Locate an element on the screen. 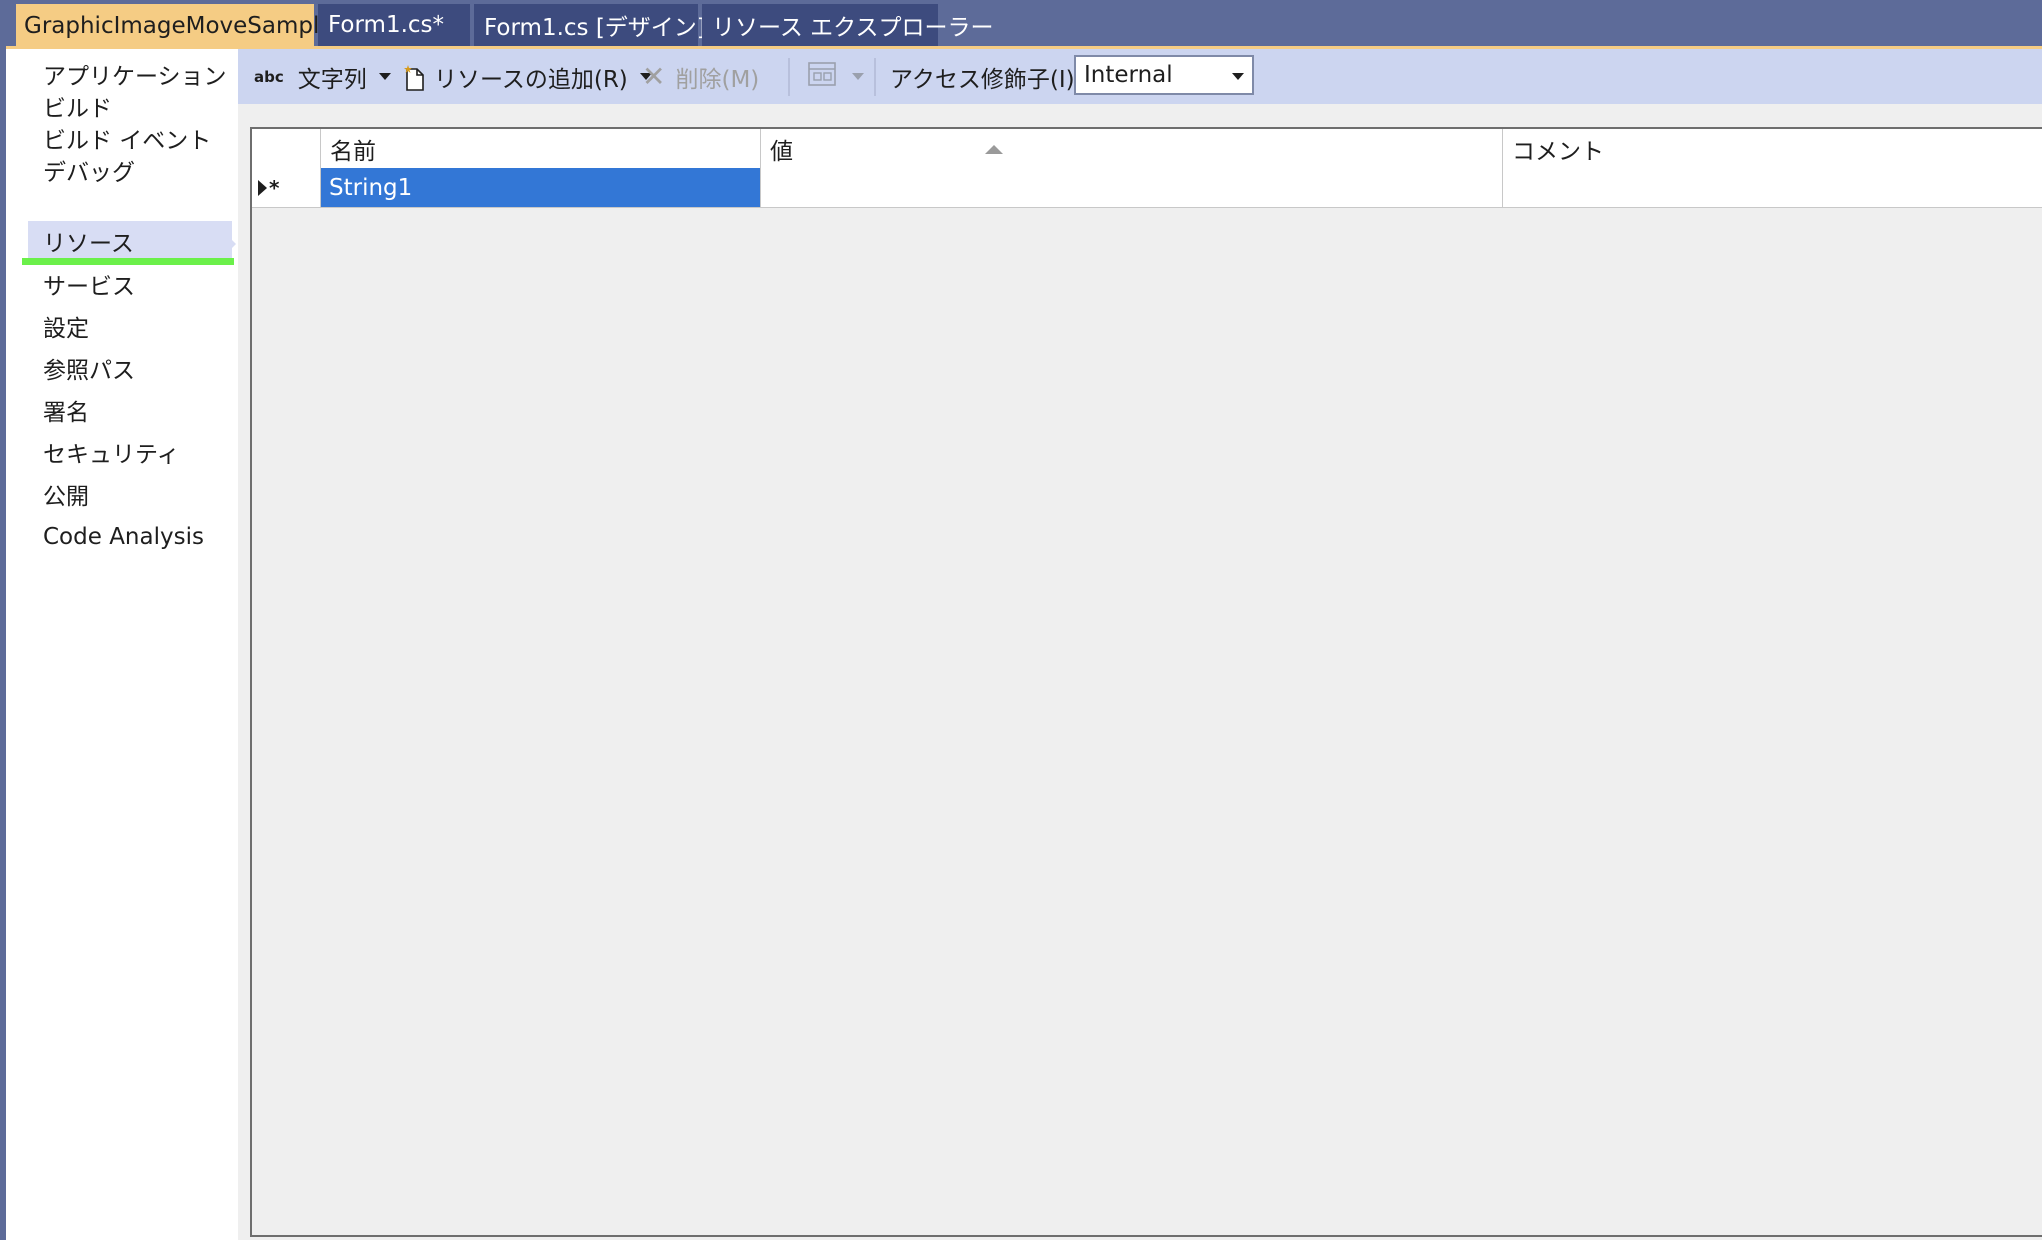 The height and width of the screenshot is (1240, 2042). sidebar-item-reference-paths: 参照パス is located at coordinates (130, 368).